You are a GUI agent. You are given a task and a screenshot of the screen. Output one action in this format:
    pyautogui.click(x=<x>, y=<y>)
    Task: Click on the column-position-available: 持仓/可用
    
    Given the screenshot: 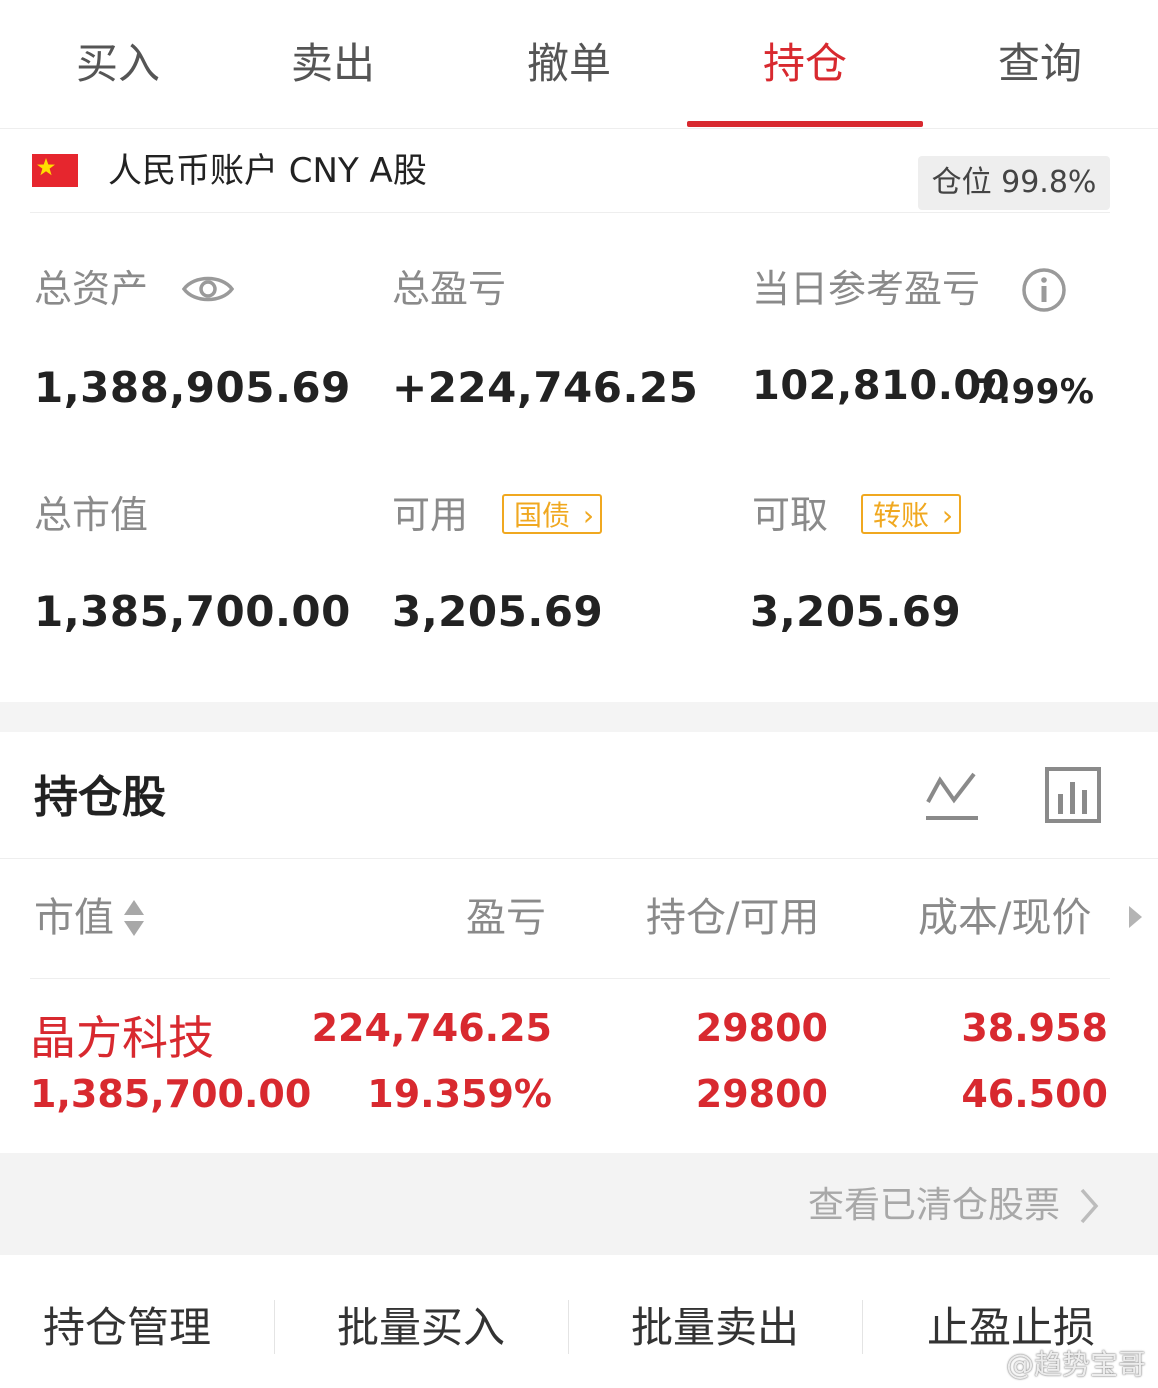 What is the action you would take?
    pyautogui.click(x=733, y=918)
    